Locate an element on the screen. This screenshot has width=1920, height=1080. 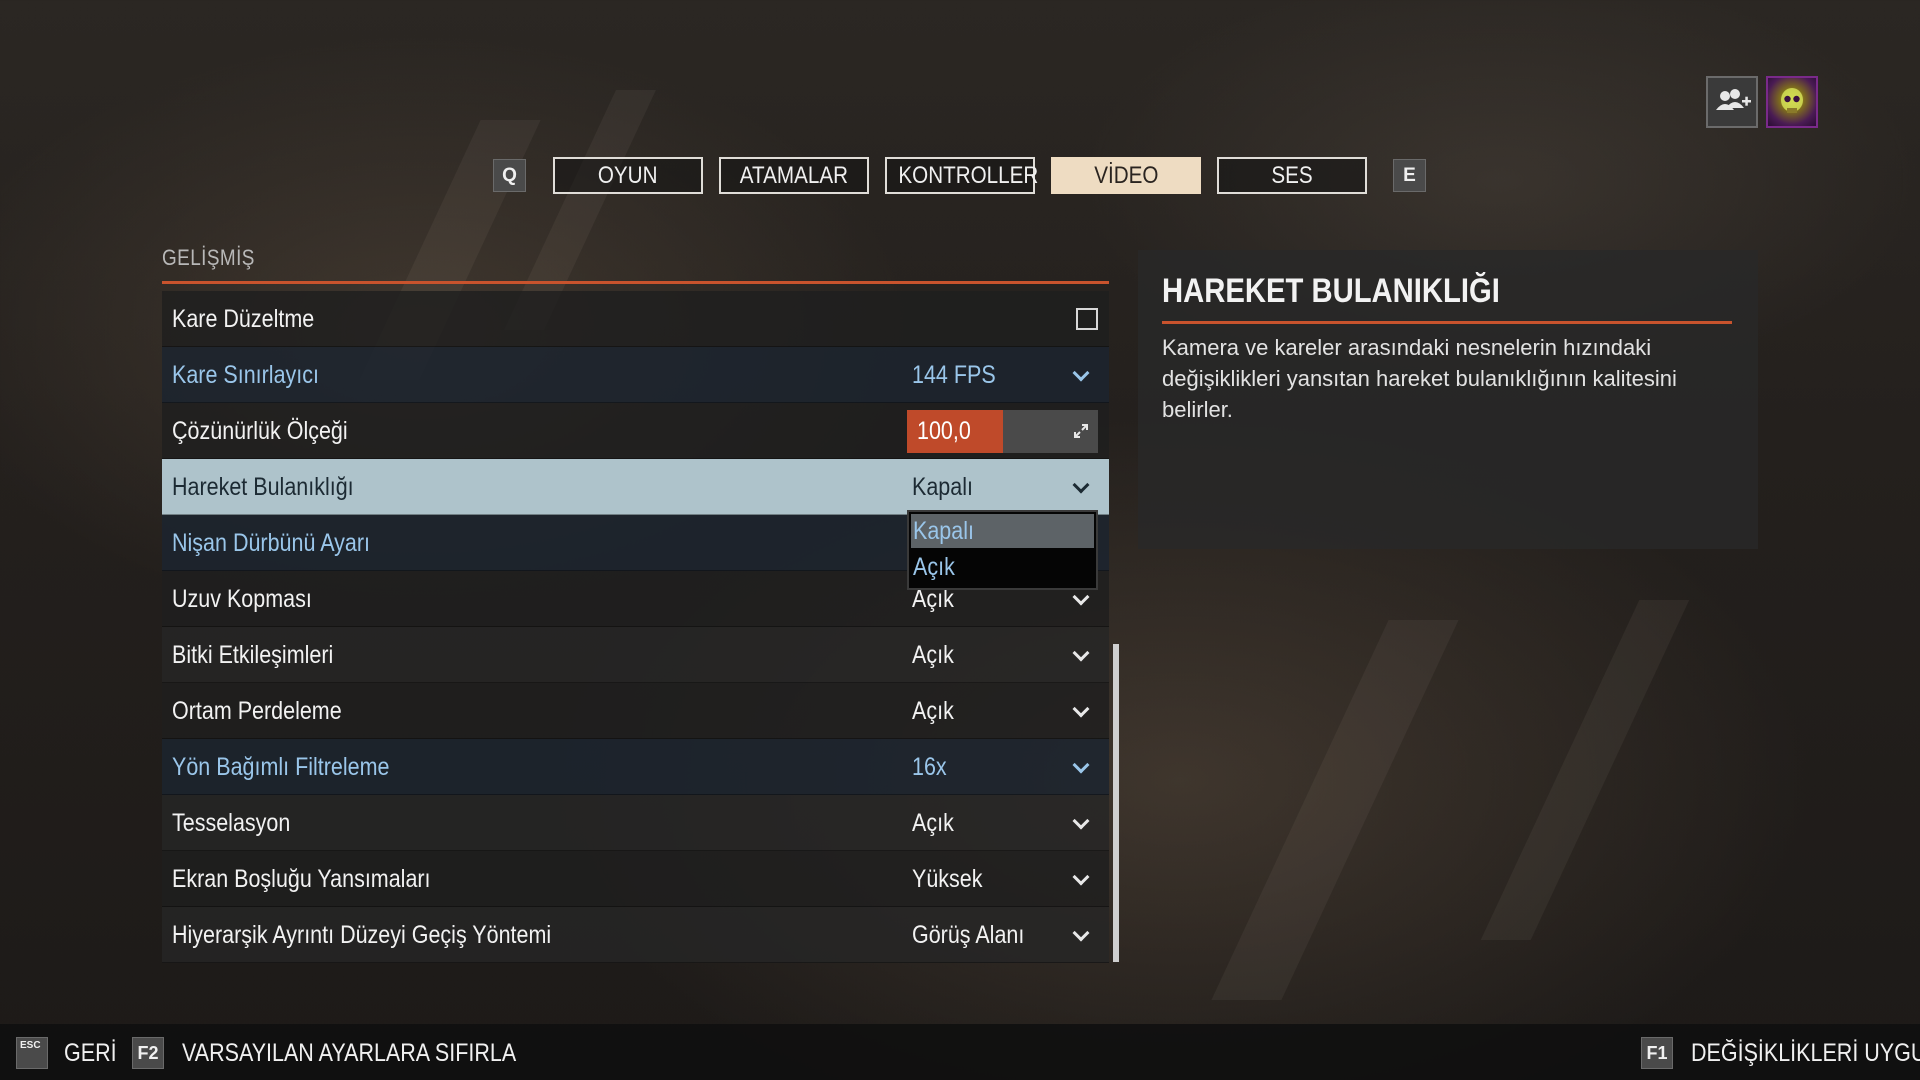
setting-row-cozunurluk-olcegi: Çözünürlük Ölçeği 100,0 is located at coordinates (635, 431).